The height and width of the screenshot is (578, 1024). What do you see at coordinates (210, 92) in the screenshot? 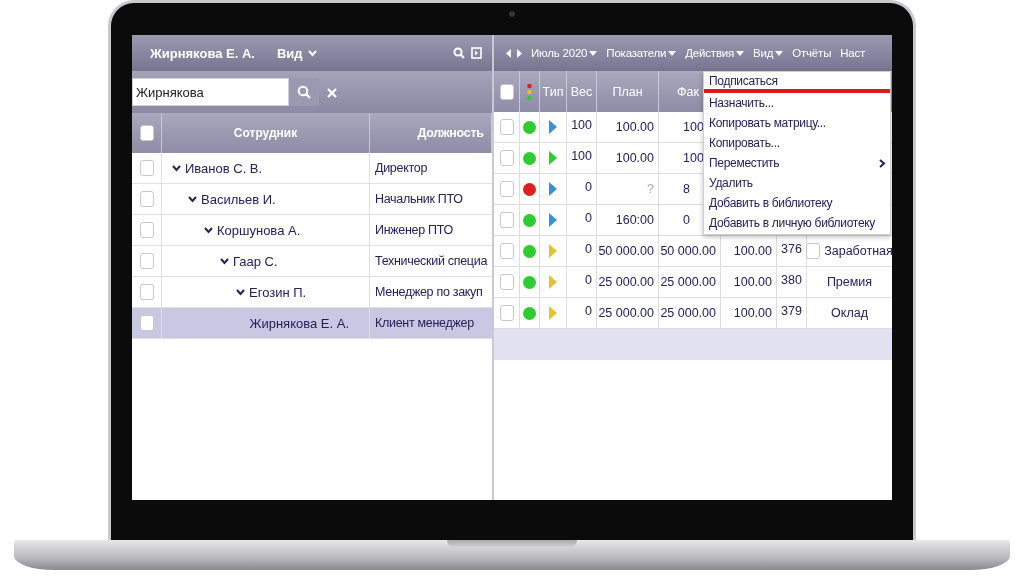
I see `search-field: Жирнякова` at bounding box center [210, 92].